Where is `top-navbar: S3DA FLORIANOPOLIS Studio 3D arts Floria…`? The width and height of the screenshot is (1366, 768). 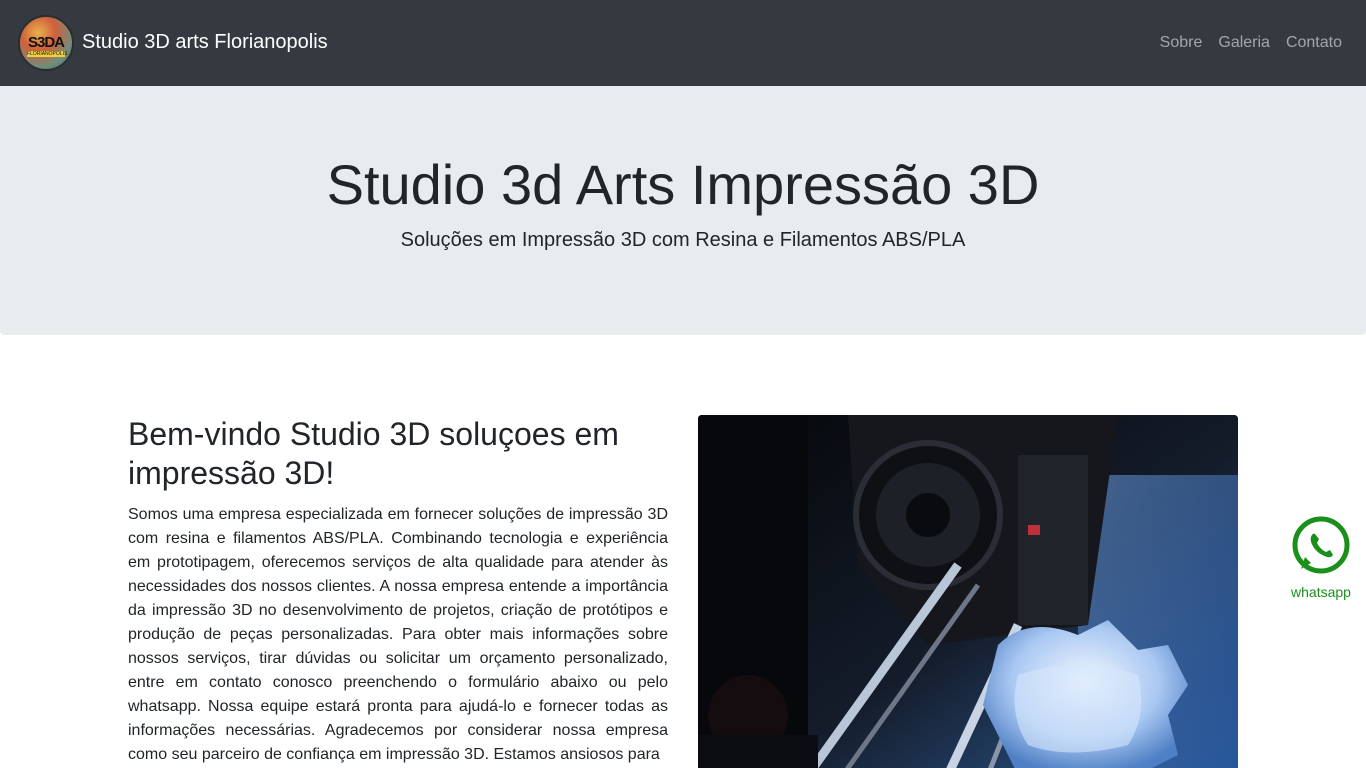 top-navbar: S3DA FLORIANOPOLIS Studio 3D arts Floria… is located at coordinates (683, 43).